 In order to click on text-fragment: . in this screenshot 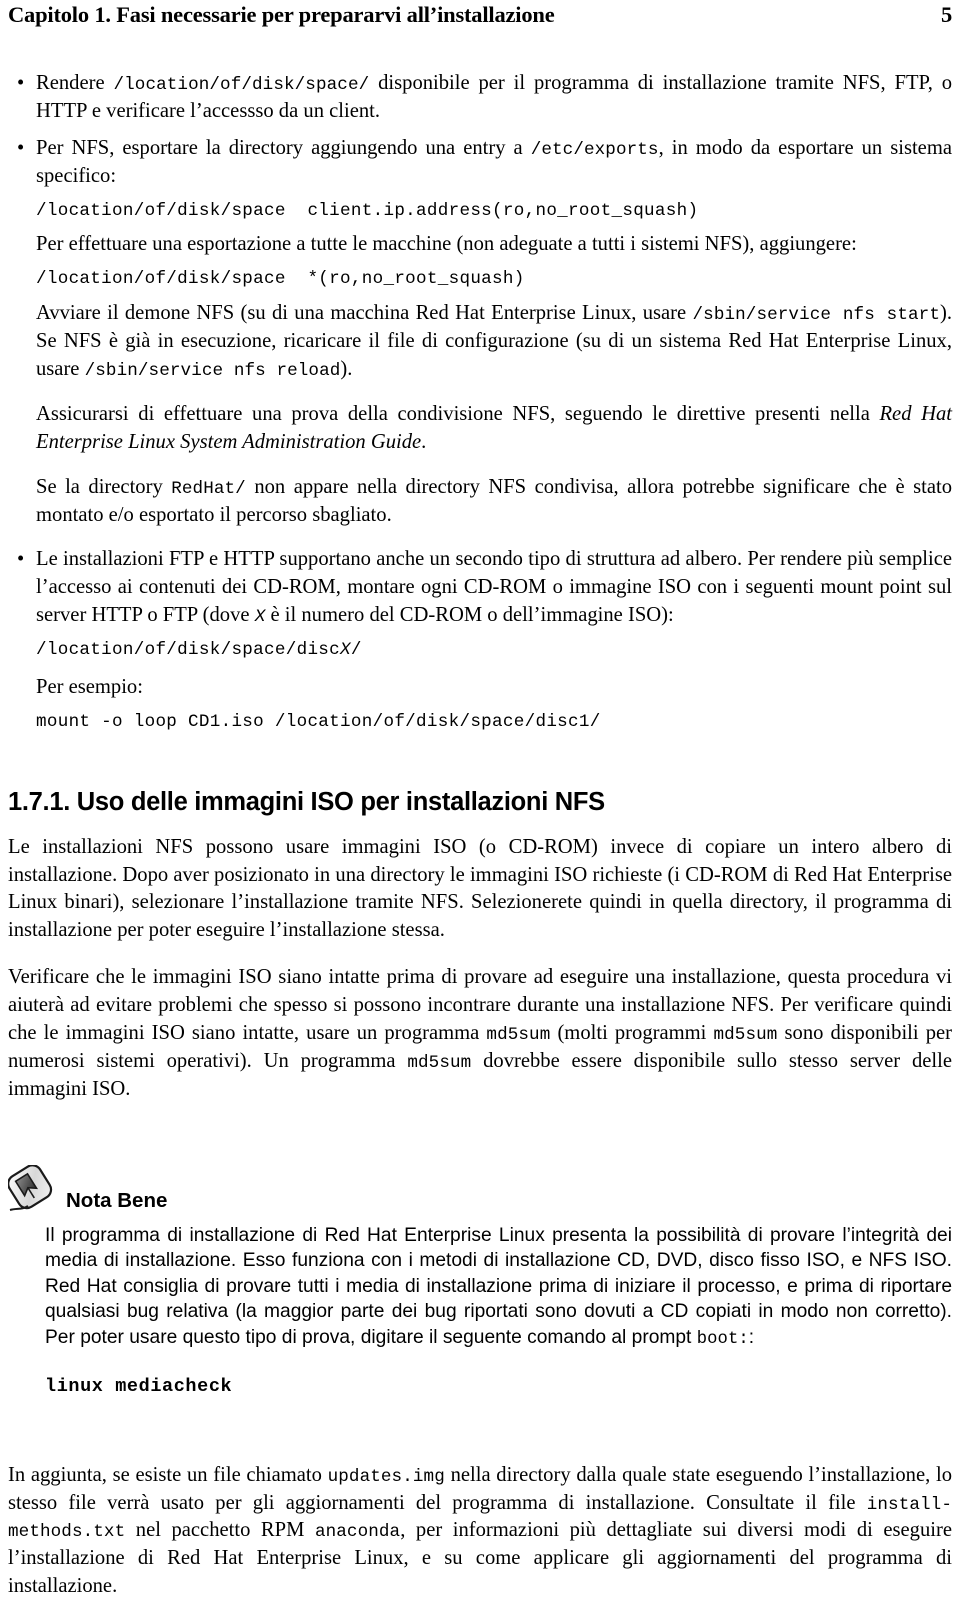, I will do `click(424, 441)`.